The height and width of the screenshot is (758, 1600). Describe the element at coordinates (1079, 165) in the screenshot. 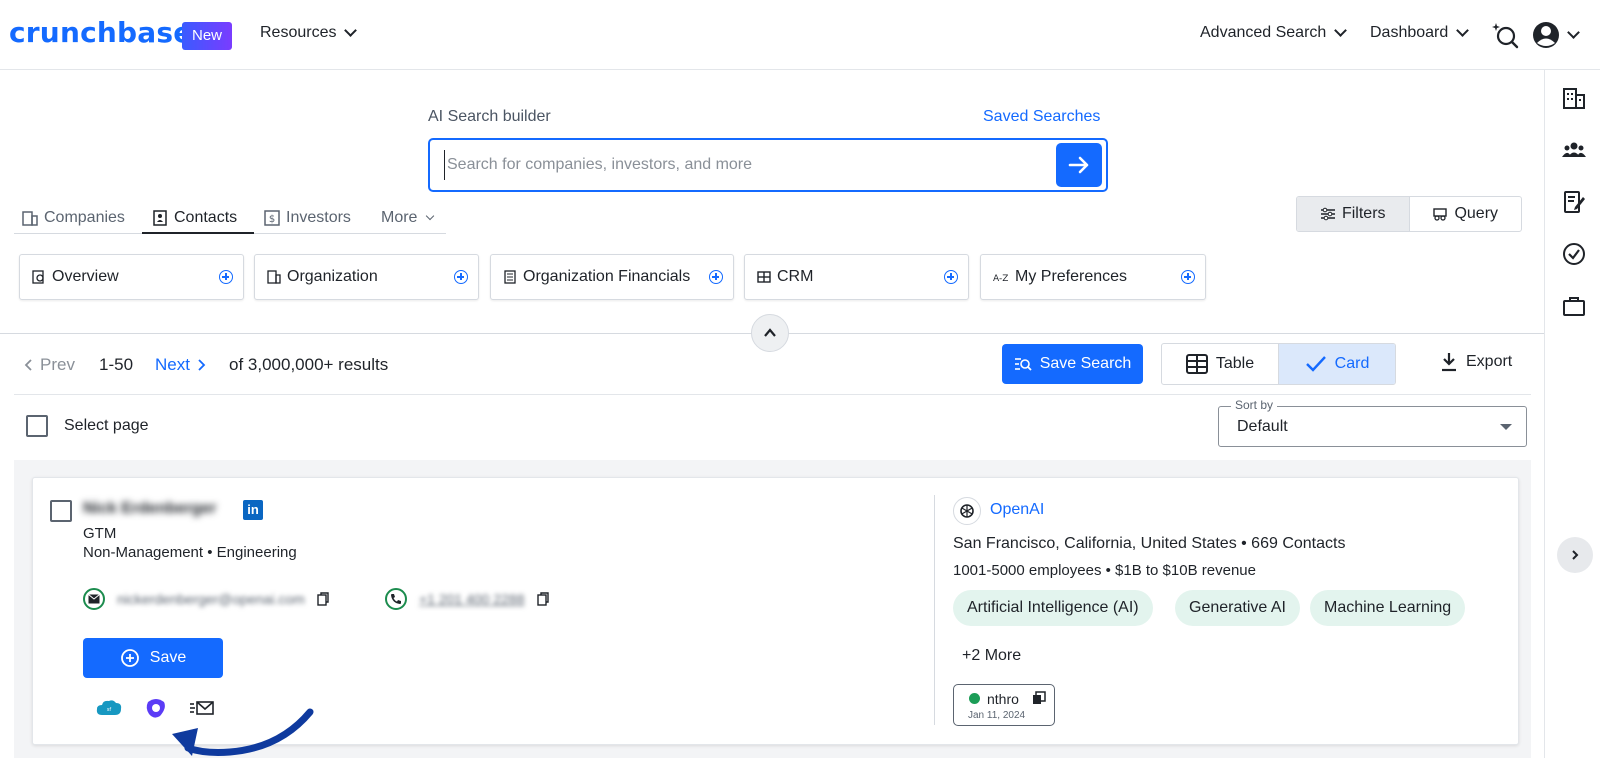

I see `search-submit-button` at that location.